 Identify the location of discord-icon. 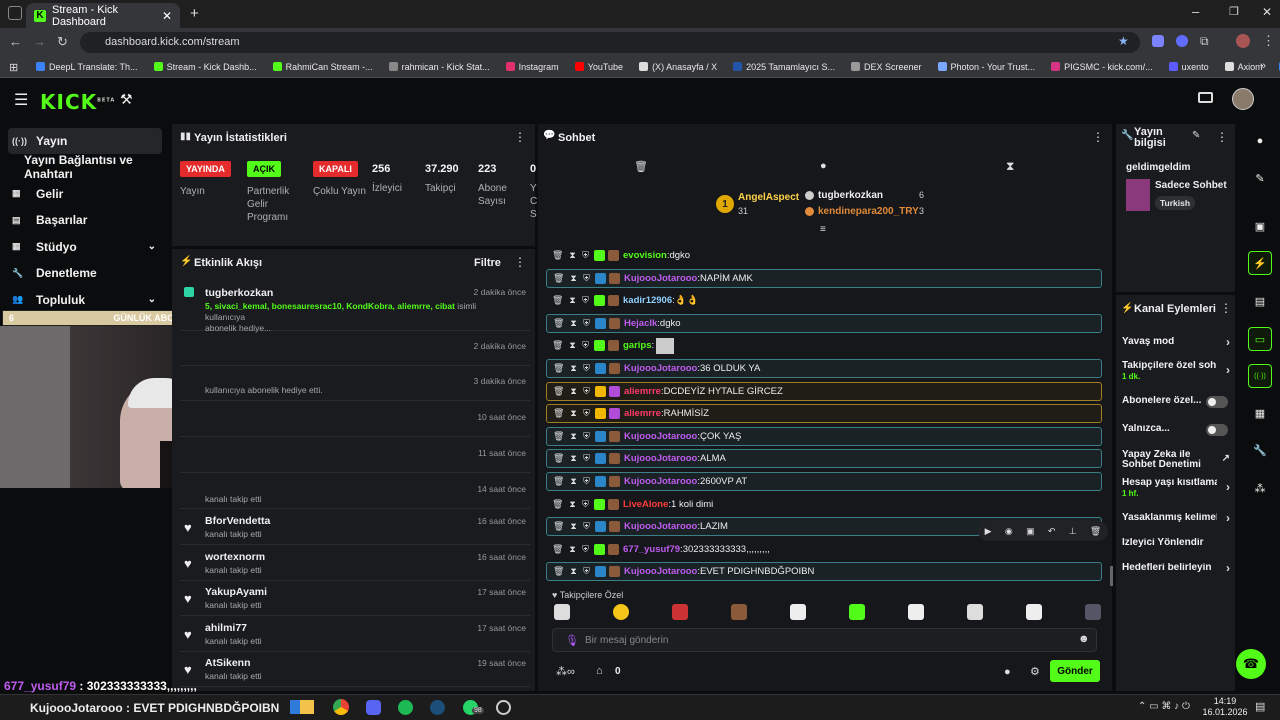
(373, 707).